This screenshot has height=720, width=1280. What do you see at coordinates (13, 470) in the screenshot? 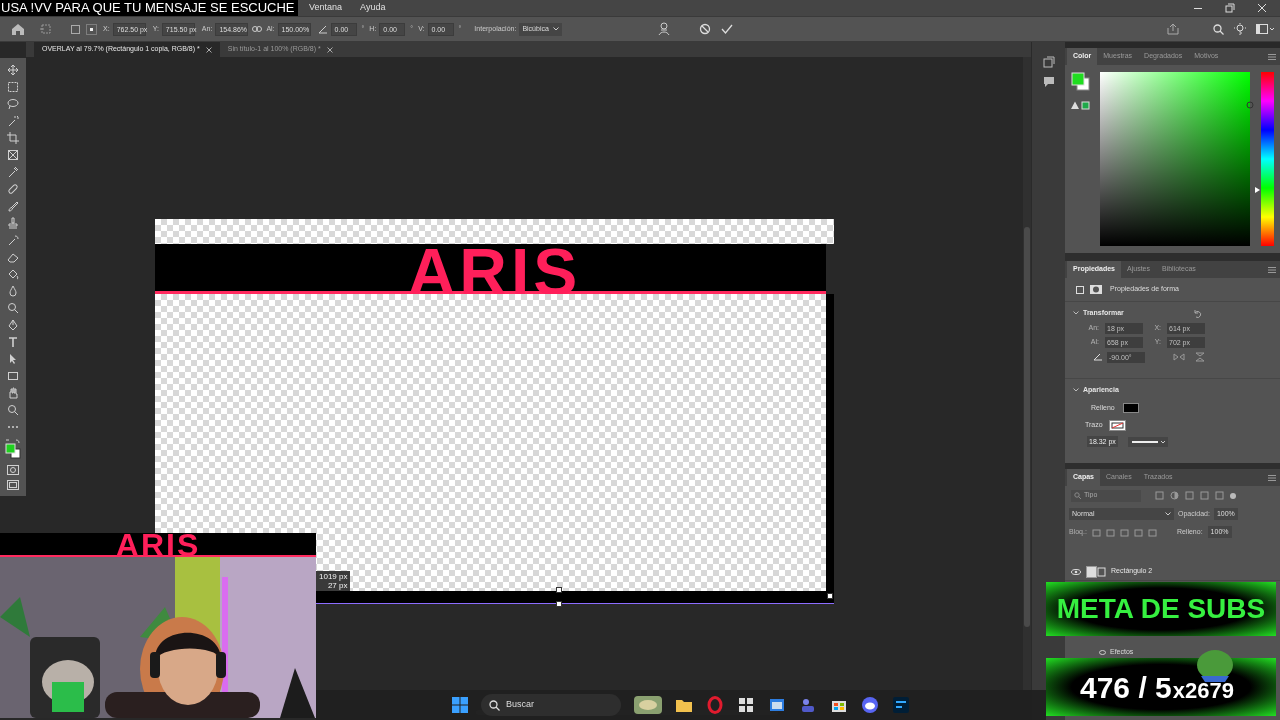
I see `quick-mask-icon` at bounding box center [13, 470].